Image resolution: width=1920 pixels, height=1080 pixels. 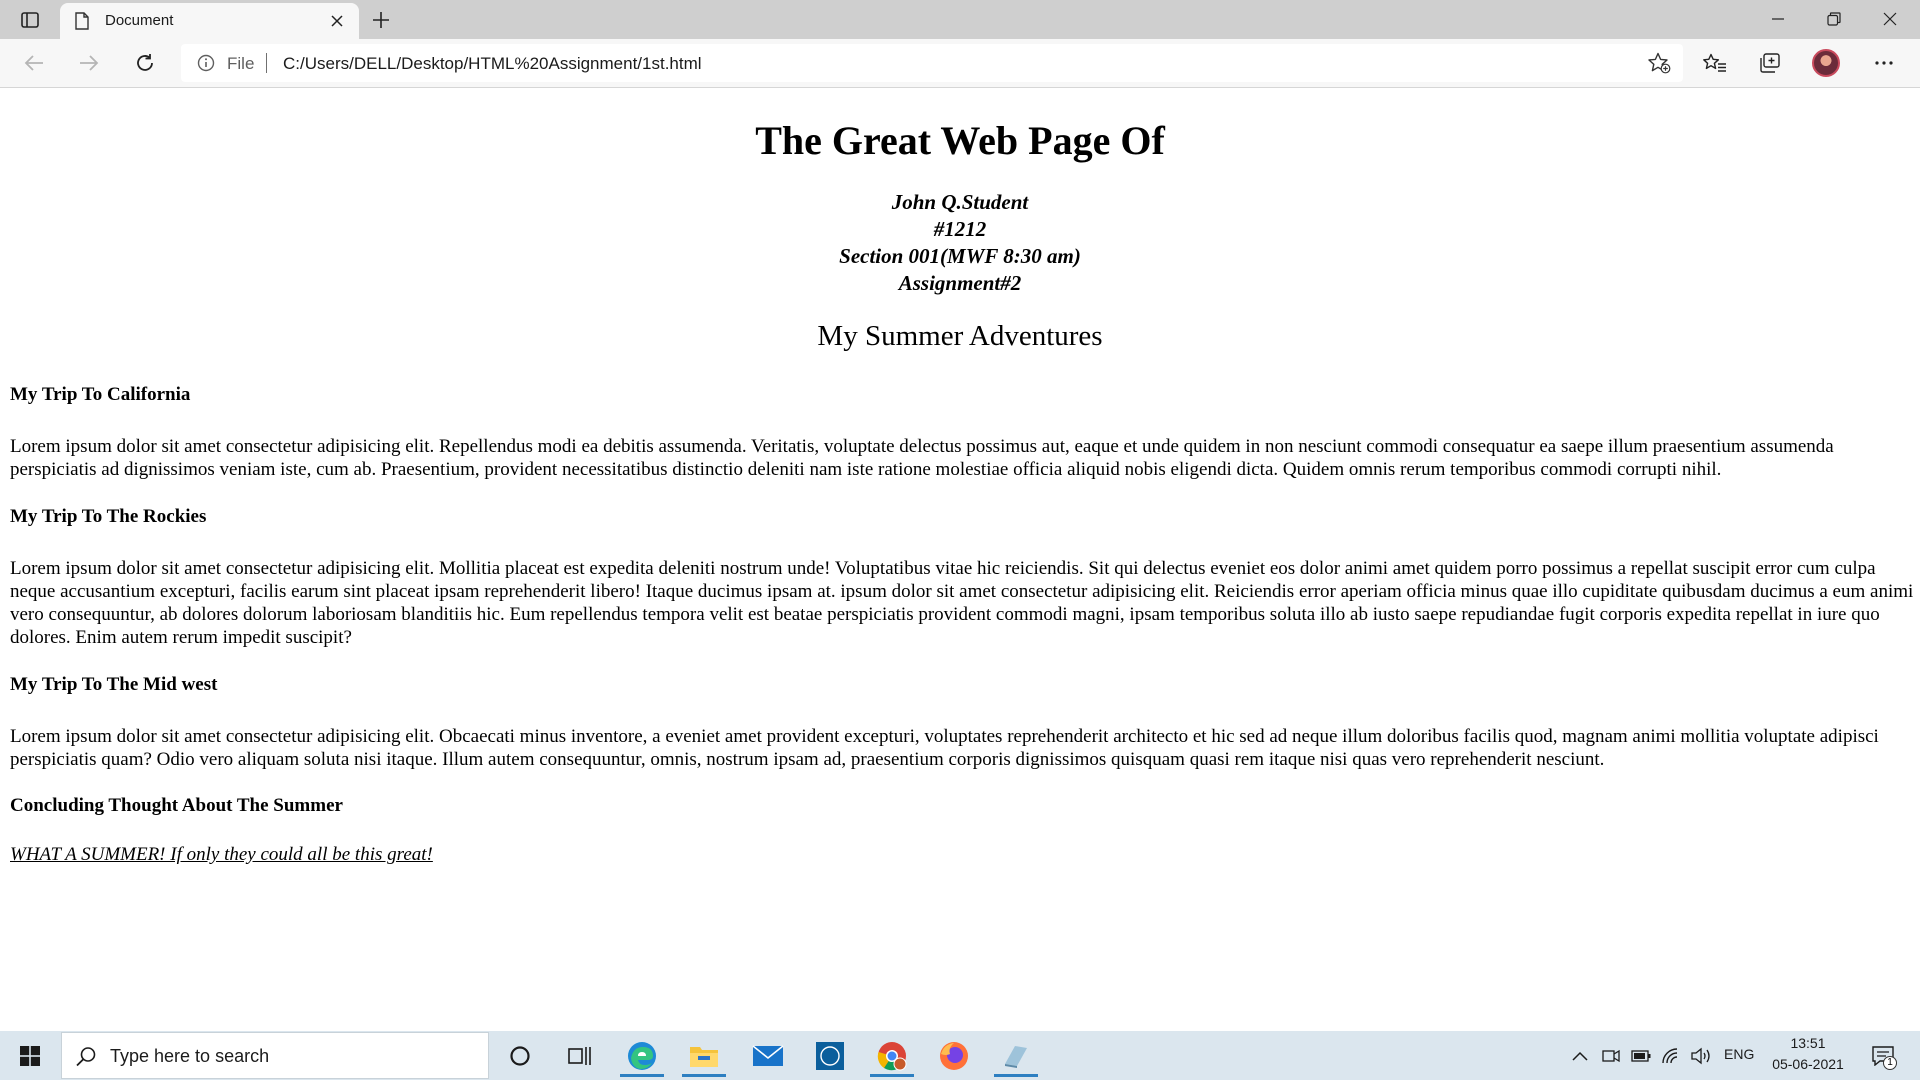 What do you see at coordinates (176, 805) in the screenshot?
I see `section-heading-conclusion: Concluding Thought About The Summer` at bounding box center [176, 805].